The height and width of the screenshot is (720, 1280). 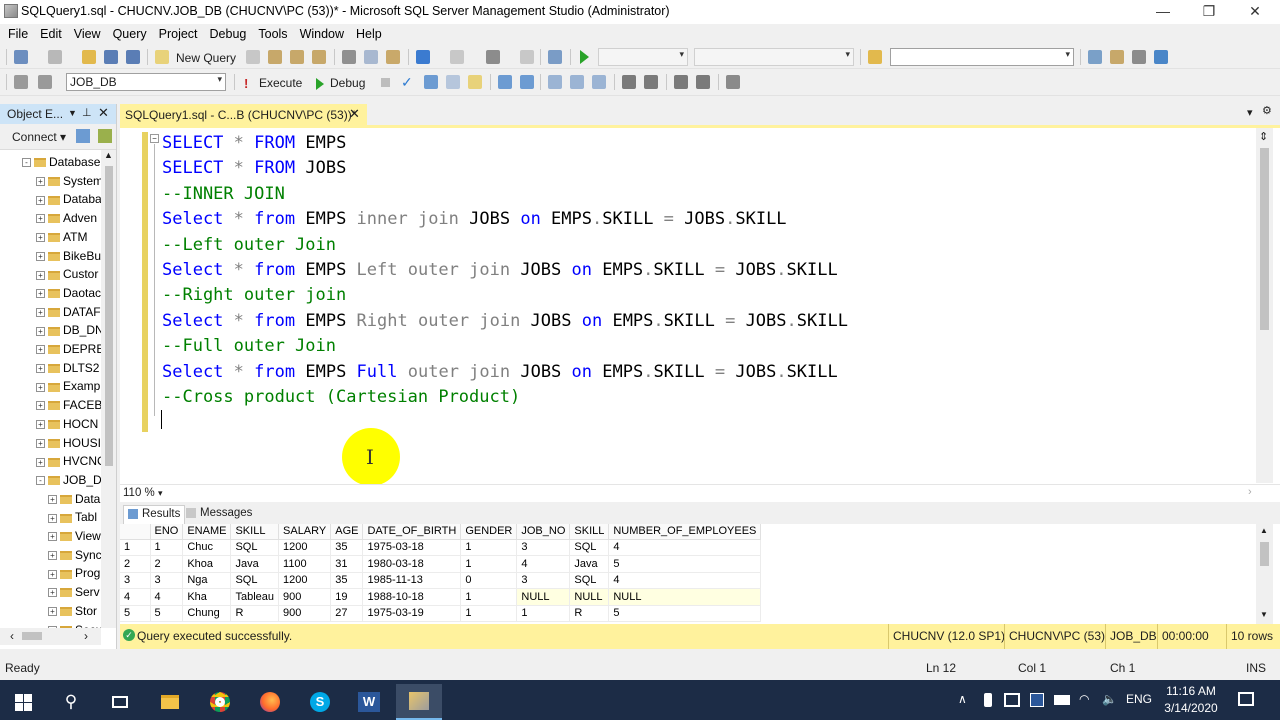 What do you see at coordinates (1037, 700) in the screenshot?
I see `network-app-icon` at bounding box center [1037, 700].